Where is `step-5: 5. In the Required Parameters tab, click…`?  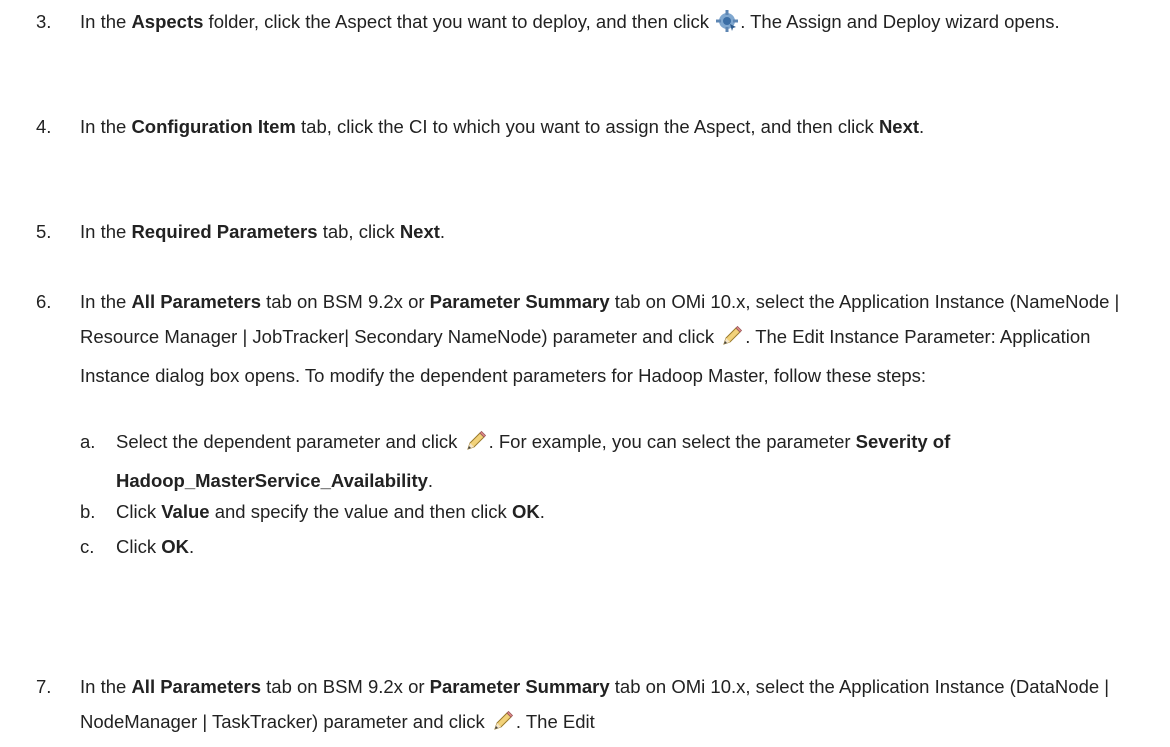
step-5: 5. In the Required Parameters tab, click… is located at coordinates (599, 231).